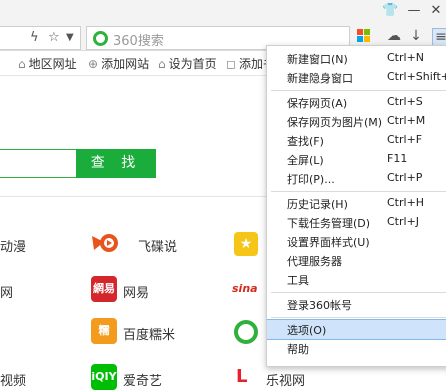  I want to click on site-link: 网, so click(6, 291).